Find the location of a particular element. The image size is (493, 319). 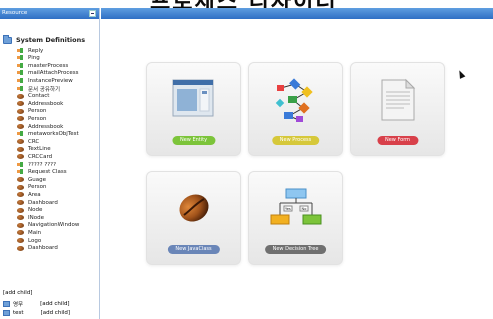

tree-item: INode is located at coordinates (30, 217).